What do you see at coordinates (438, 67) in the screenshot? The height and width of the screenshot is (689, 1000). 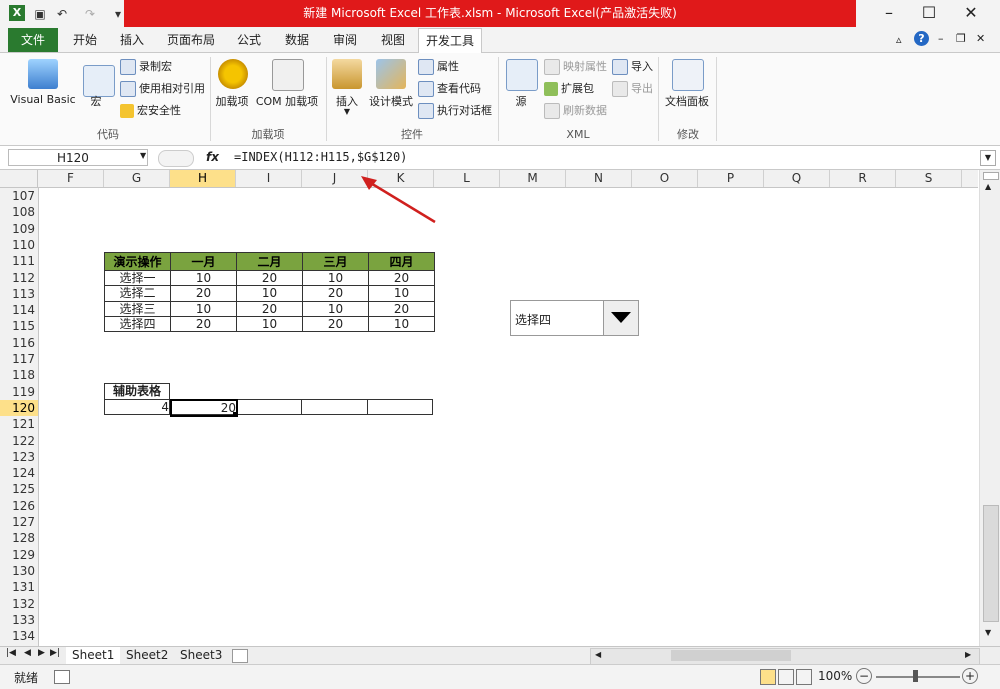 I see `properties-button: 属性` at bounding box center [438, 67].